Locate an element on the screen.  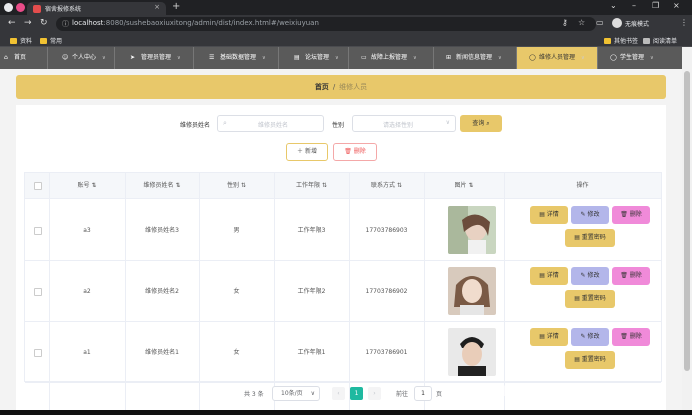
cell-phone: 17703786903 is located at coordinates (386, 230).